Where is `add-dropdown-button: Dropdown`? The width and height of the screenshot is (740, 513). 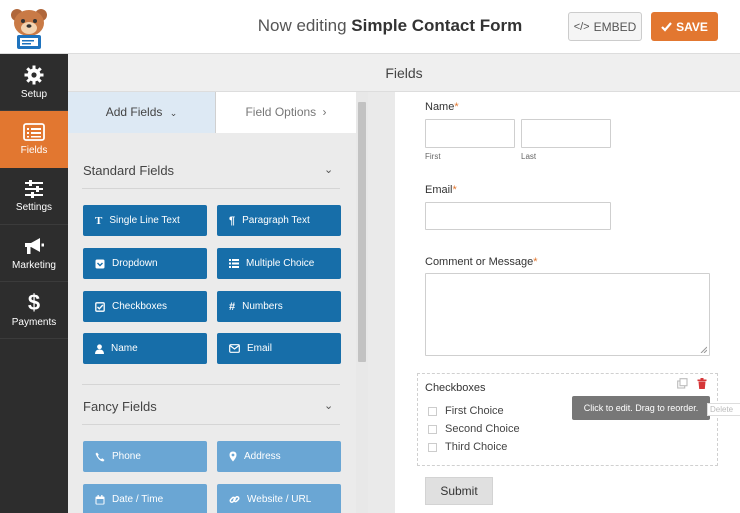 add-dropdown-button: Dropdown is located at coordinates (145, 263).